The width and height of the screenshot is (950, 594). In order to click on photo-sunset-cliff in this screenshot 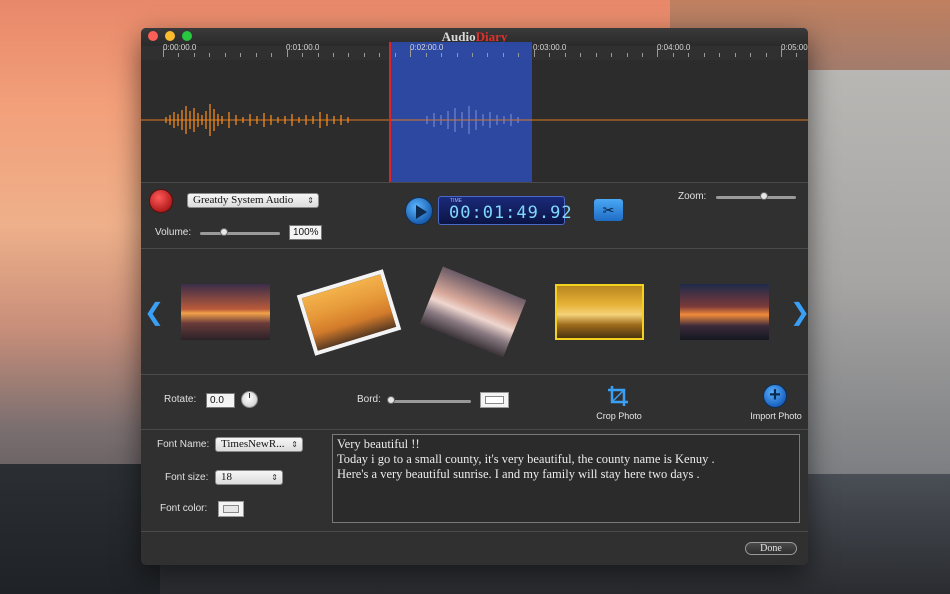, I will do `click(225, 312)`.